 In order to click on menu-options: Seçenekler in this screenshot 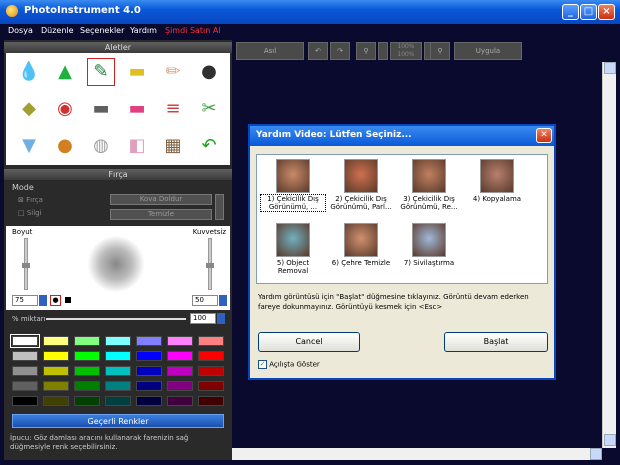, I will do `click(102, 30)`.